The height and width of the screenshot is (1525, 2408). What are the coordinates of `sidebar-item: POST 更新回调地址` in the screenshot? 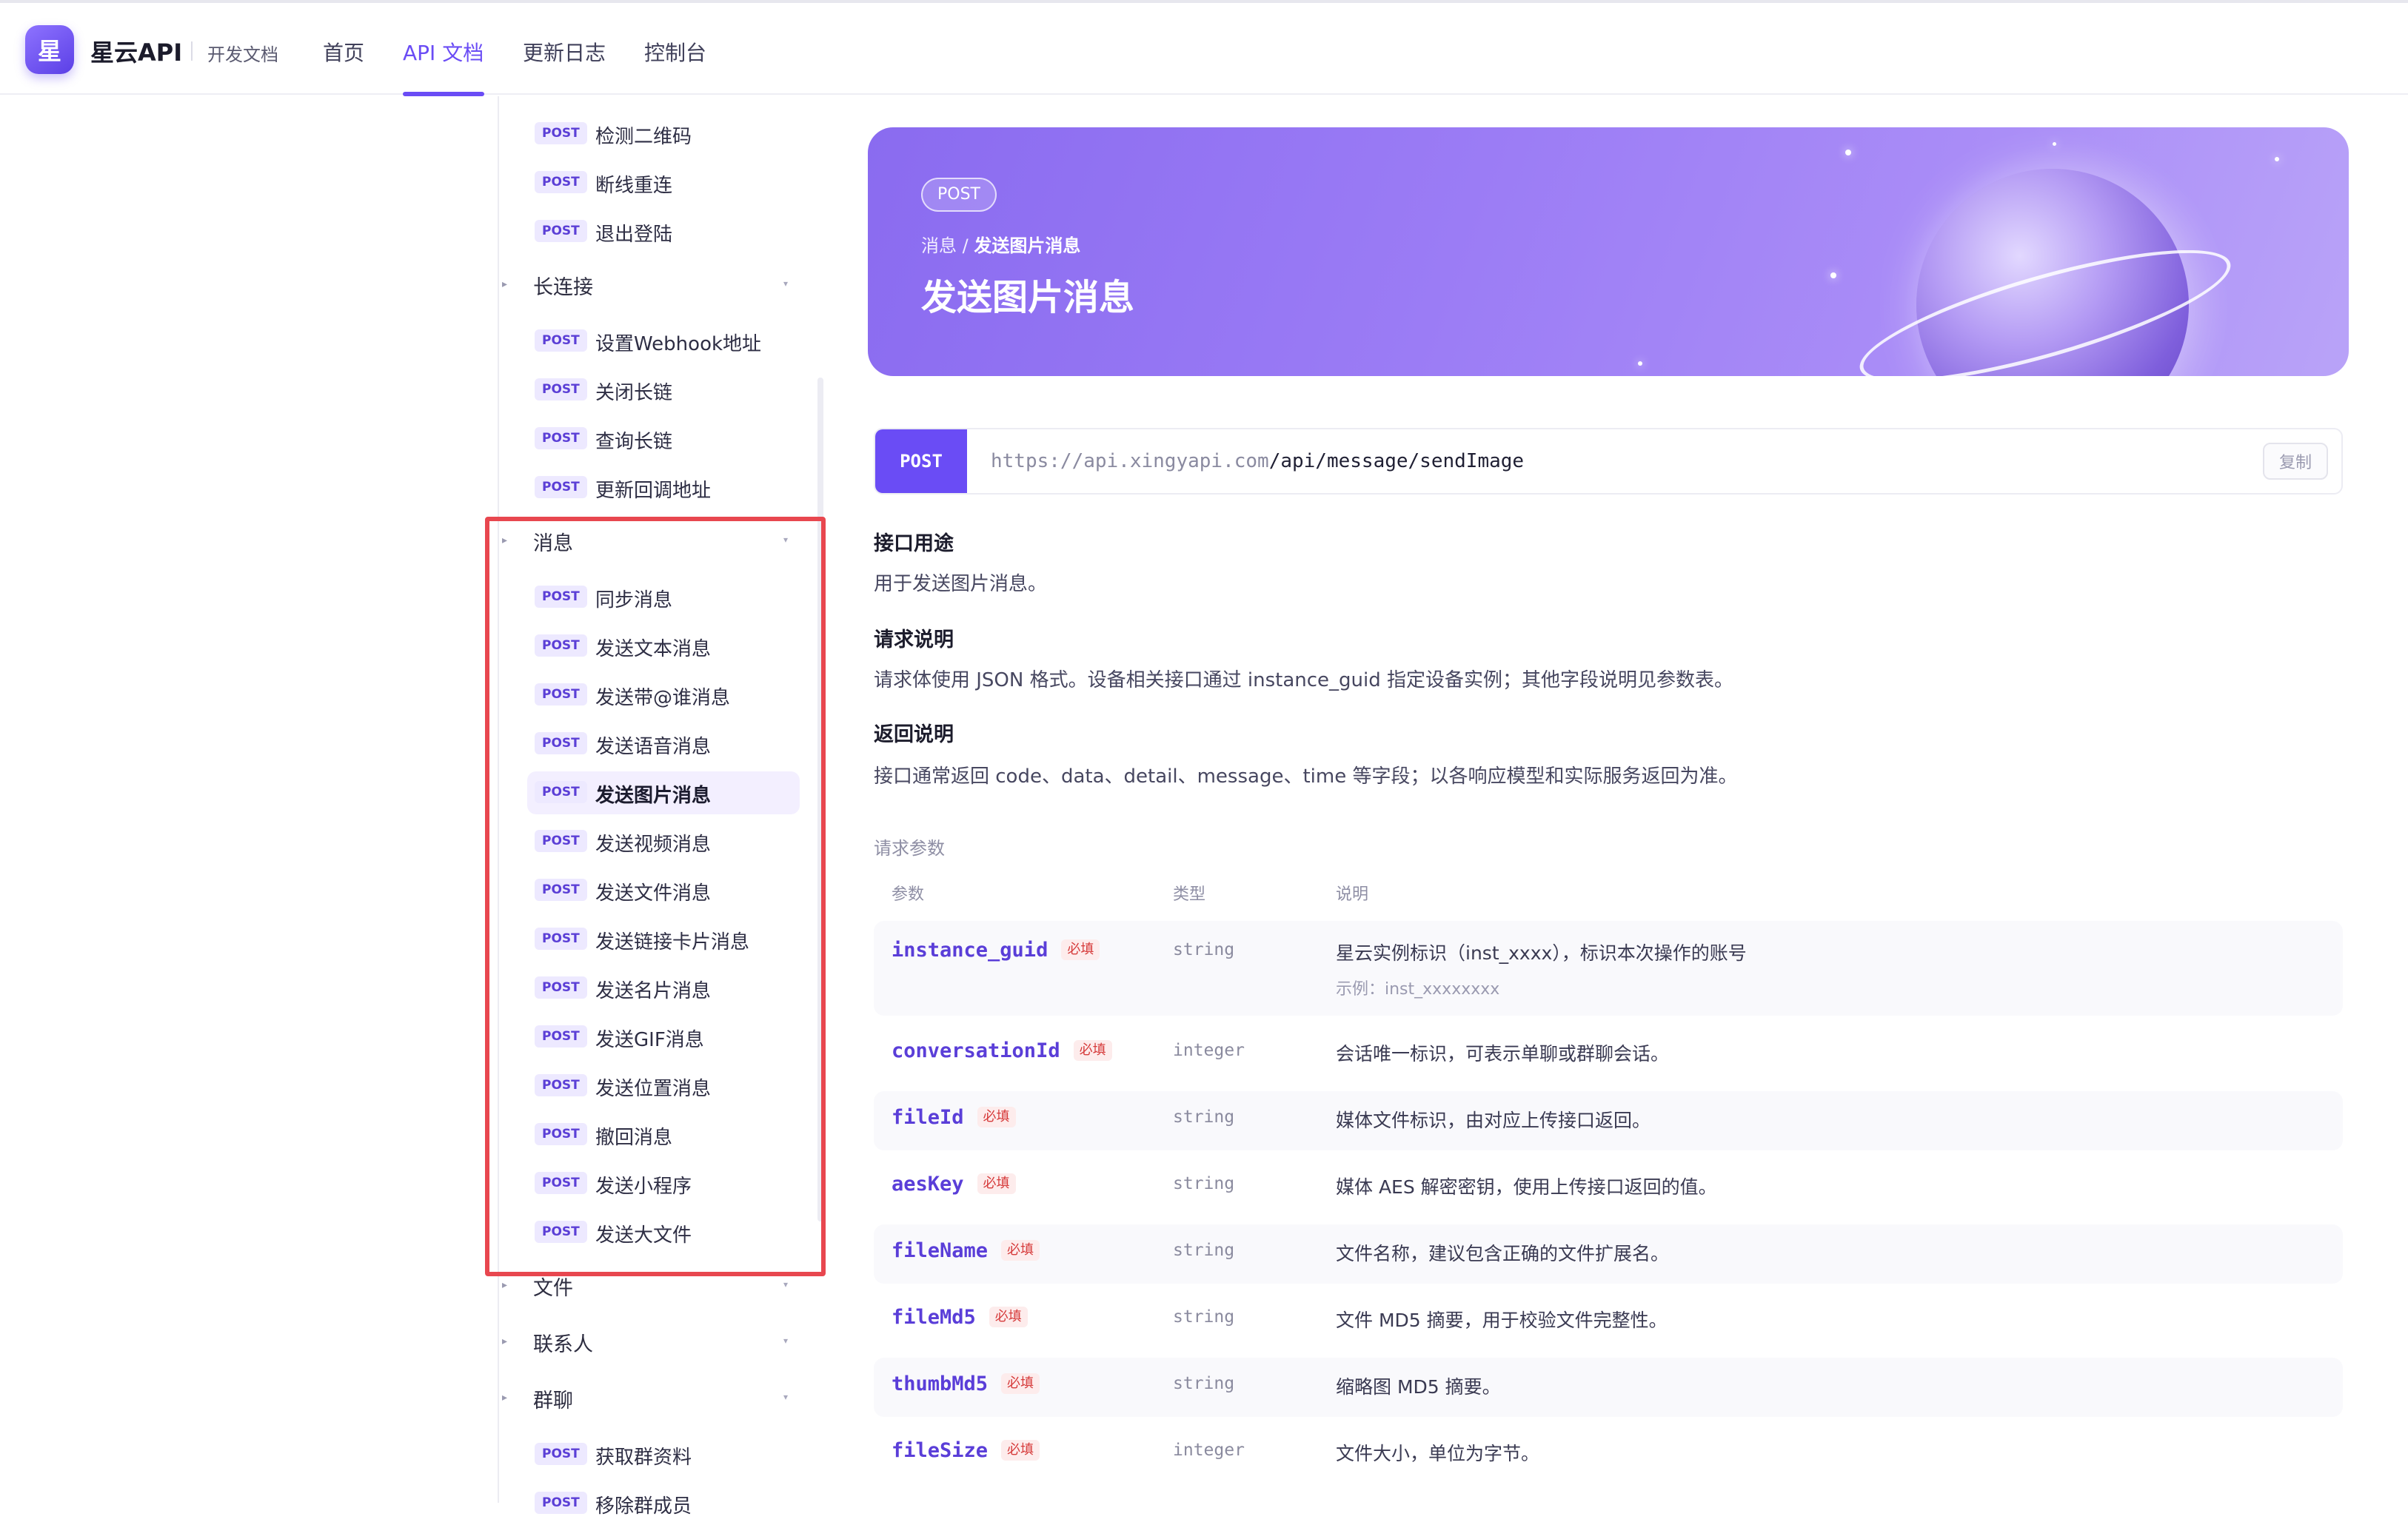 It's located at (663, 488).